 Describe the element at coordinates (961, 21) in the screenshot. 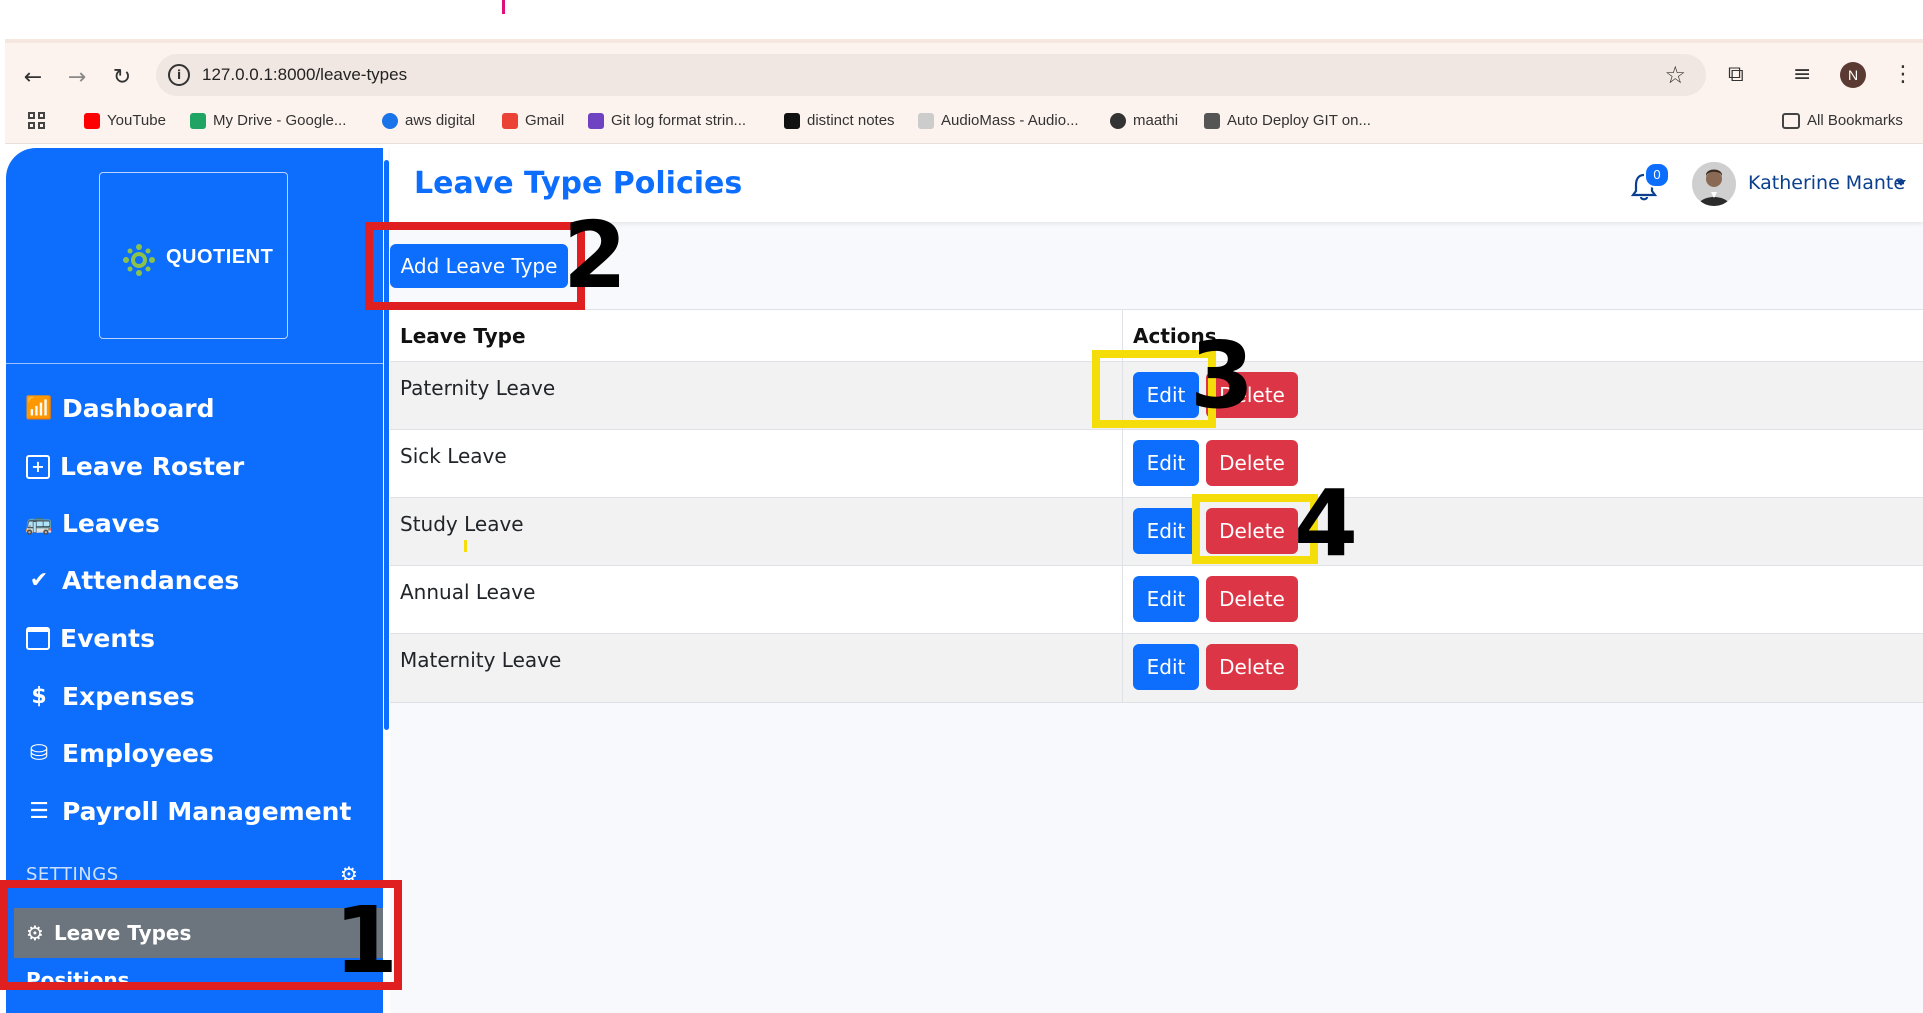

I see `browser-tab-strip` at that location.